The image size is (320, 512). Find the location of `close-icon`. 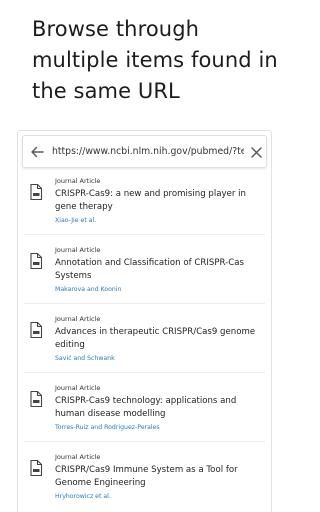

close-icon is located at coordinates (256, 152).